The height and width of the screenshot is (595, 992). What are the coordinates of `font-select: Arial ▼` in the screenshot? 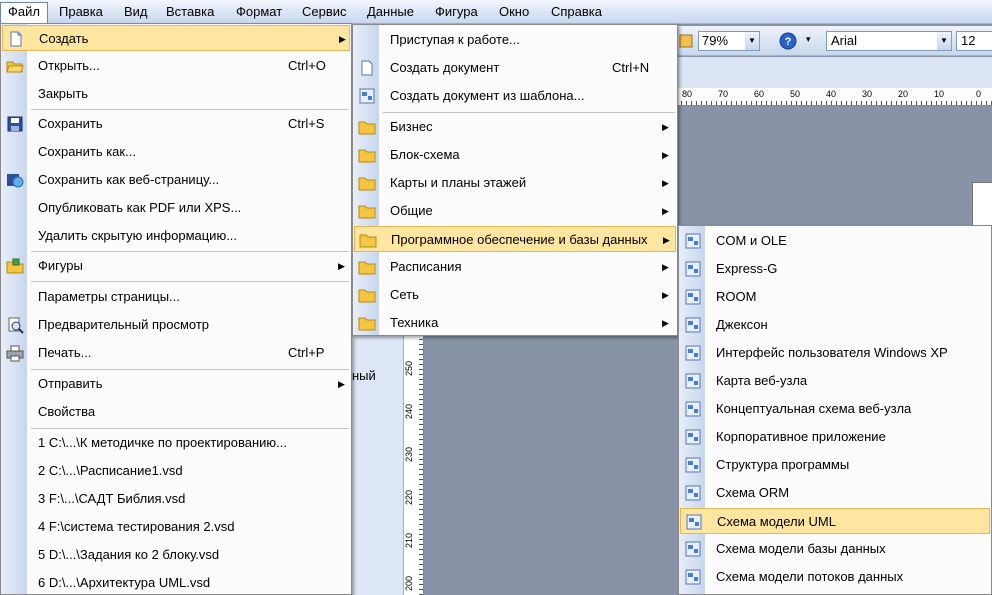 It's located at (889, 41).